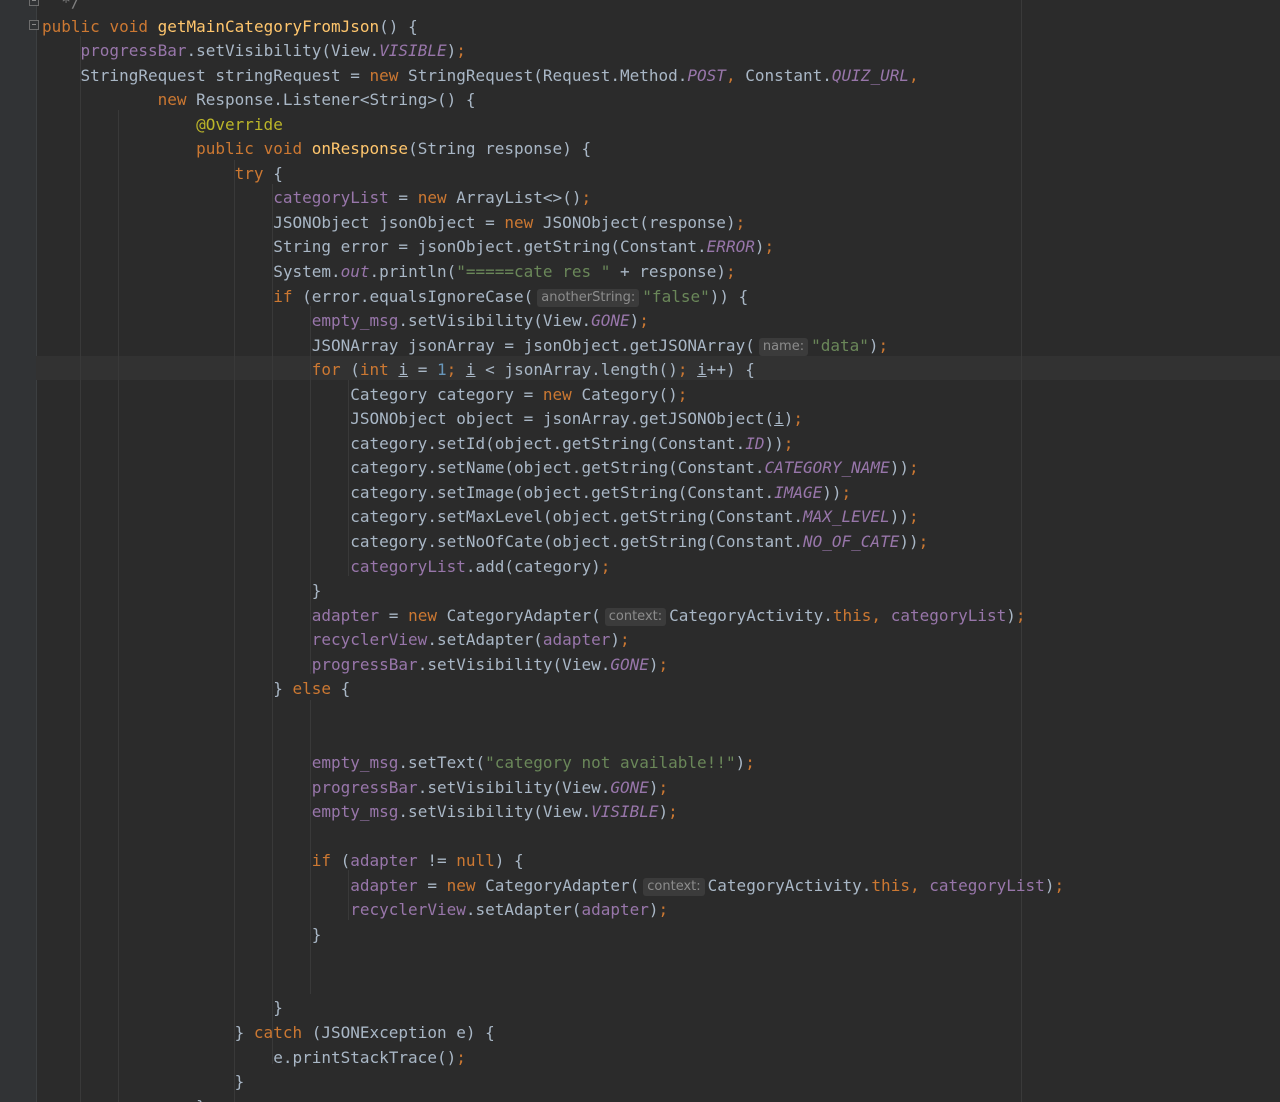  What do you see at coordinates (543, 75) in the screenshot?
I see `code-text: StringRequest(Request.Method.` at bounding box center [543, 75].